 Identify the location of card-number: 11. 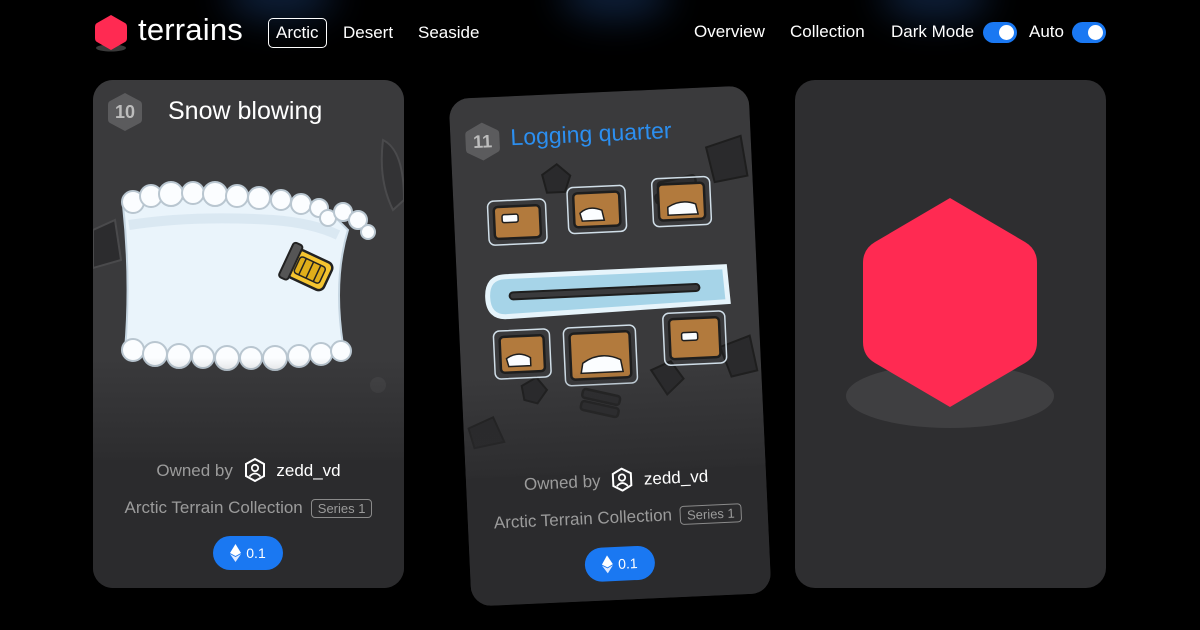
(482, 141).